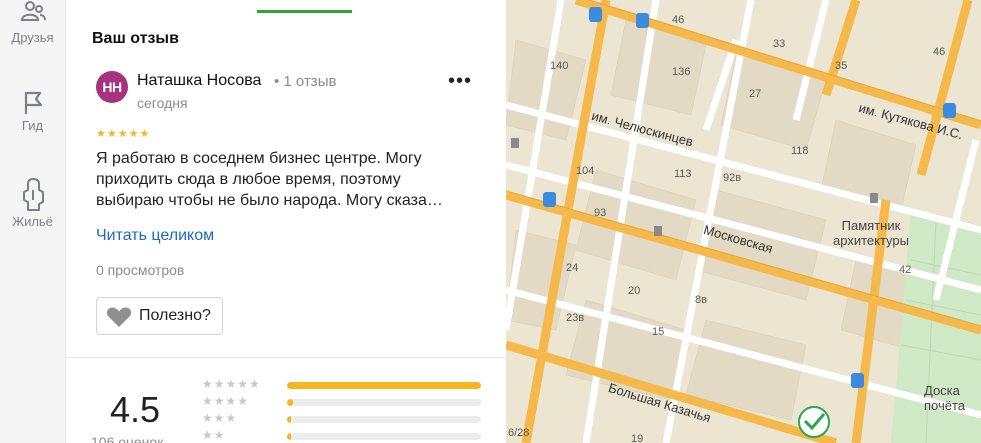 The height and width of the screenshot is (443, 981). What do you see at coordinates (220, 418) in the screenshot?
I see `distribution-stars: ★★★` at bounding box center [220, 418].